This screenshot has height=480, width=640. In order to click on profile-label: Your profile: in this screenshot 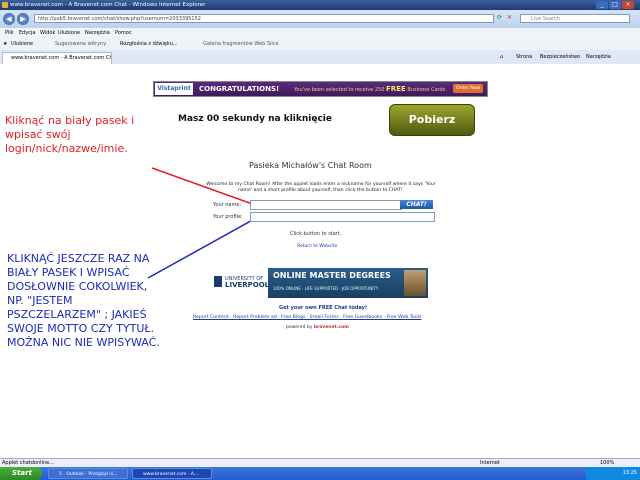, I will do `click(228, 217)`.